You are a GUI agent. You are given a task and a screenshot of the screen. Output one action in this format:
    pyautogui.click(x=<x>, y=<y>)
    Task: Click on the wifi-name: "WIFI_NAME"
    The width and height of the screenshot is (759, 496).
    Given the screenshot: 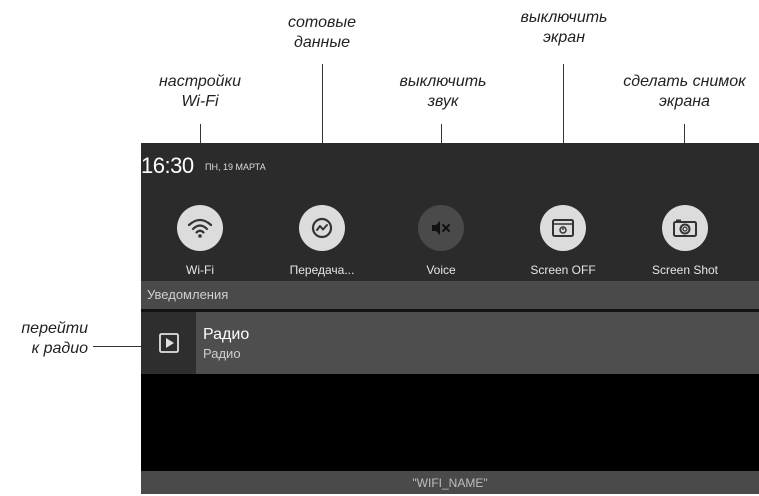 What is the action you would take?
    pyautogui.click(x=450, y=483)
    